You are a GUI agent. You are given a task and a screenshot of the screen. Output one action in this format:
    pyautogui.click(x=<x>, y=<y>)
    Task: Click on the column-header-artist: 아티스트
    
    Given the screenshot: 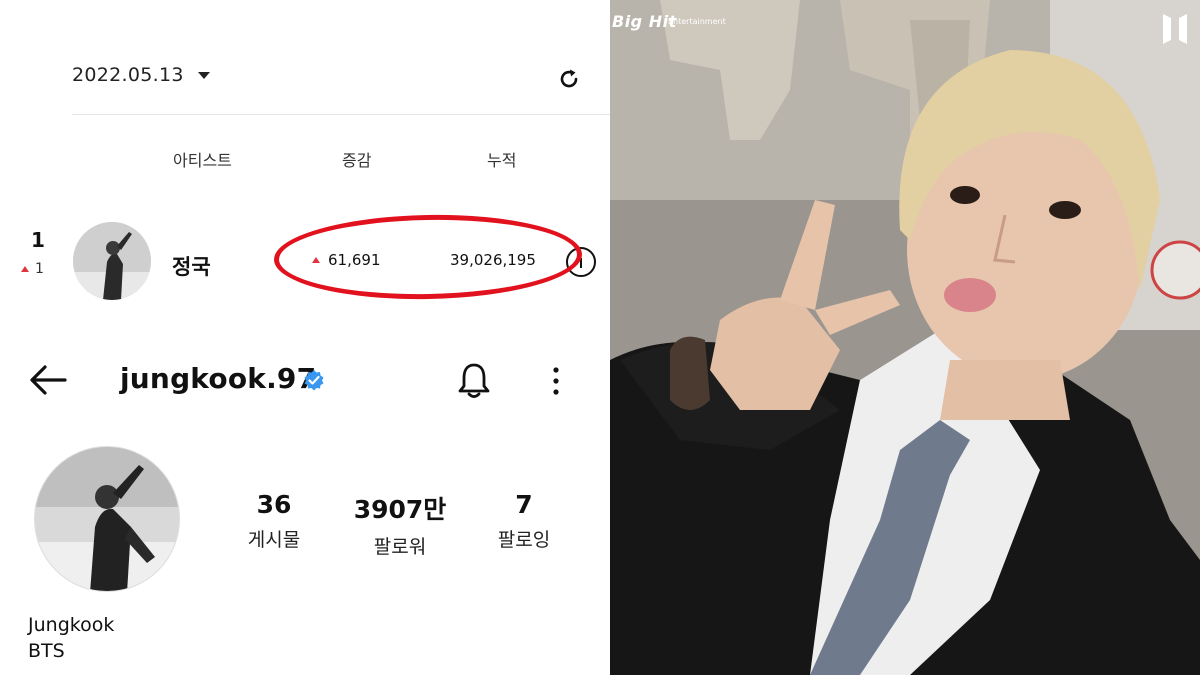 What is the action you would take?
    pyautogui.click(x=202, y=160)
    